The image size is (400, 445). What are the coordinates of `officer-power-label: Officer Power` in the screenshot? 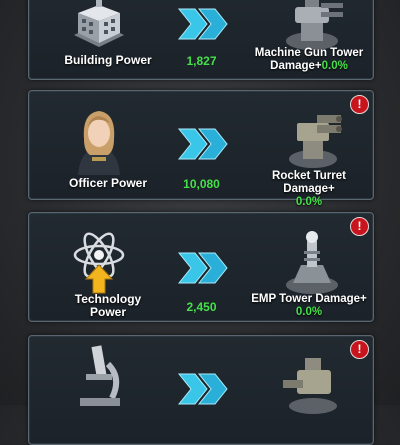 It's located at (108, 183).